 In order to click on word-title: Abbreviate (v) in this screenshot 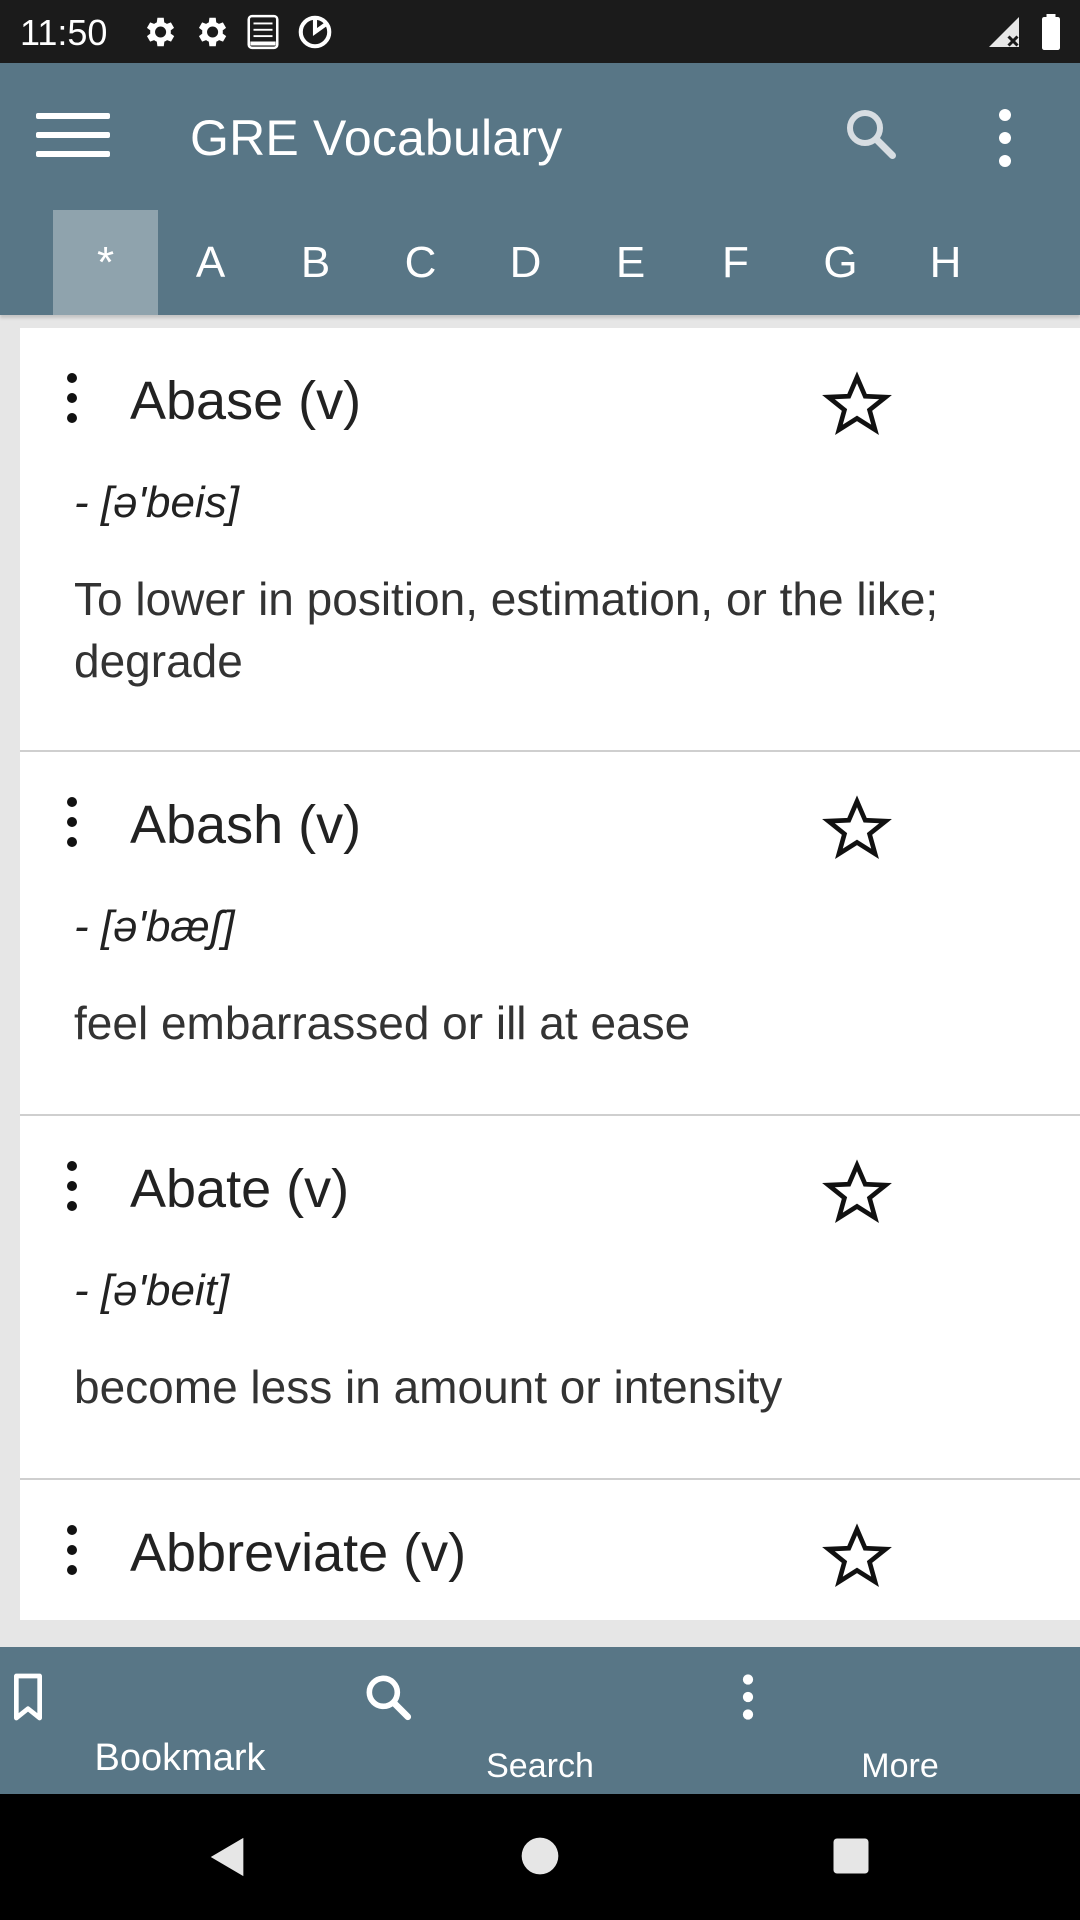, I will do `click(298, 1553)`.